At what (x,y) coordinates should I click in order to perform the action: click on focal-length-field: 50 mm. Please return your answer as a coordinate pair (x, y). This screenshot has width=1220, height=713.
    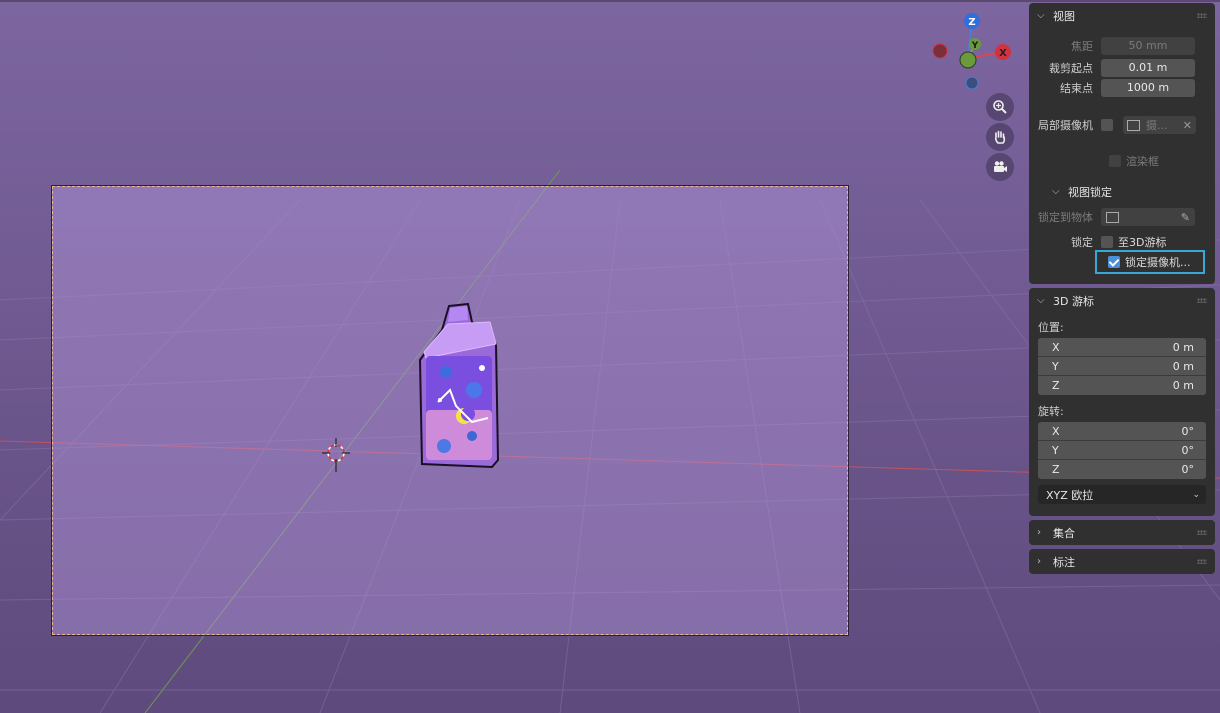
    Looking at the image, I should click on (1148, 46).